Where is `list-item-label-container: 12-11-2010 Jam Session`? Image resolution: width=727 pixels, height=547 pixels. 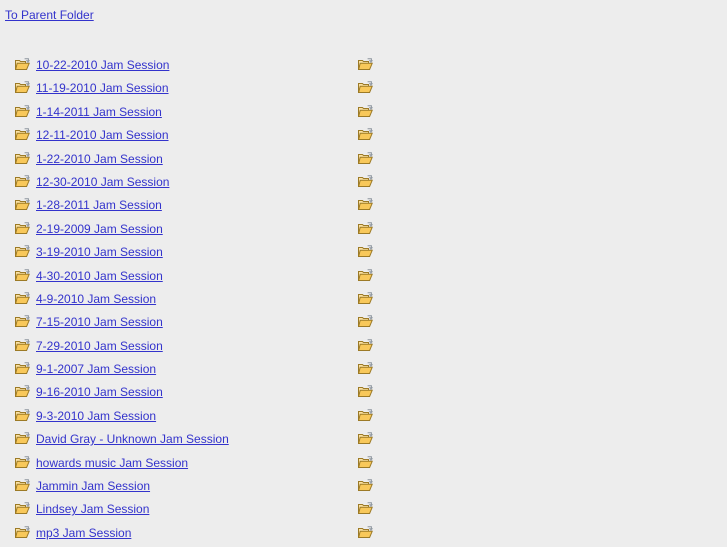 list-item-label-container: 12-11-2010 Jam Session is located at coordinates (102, 135).